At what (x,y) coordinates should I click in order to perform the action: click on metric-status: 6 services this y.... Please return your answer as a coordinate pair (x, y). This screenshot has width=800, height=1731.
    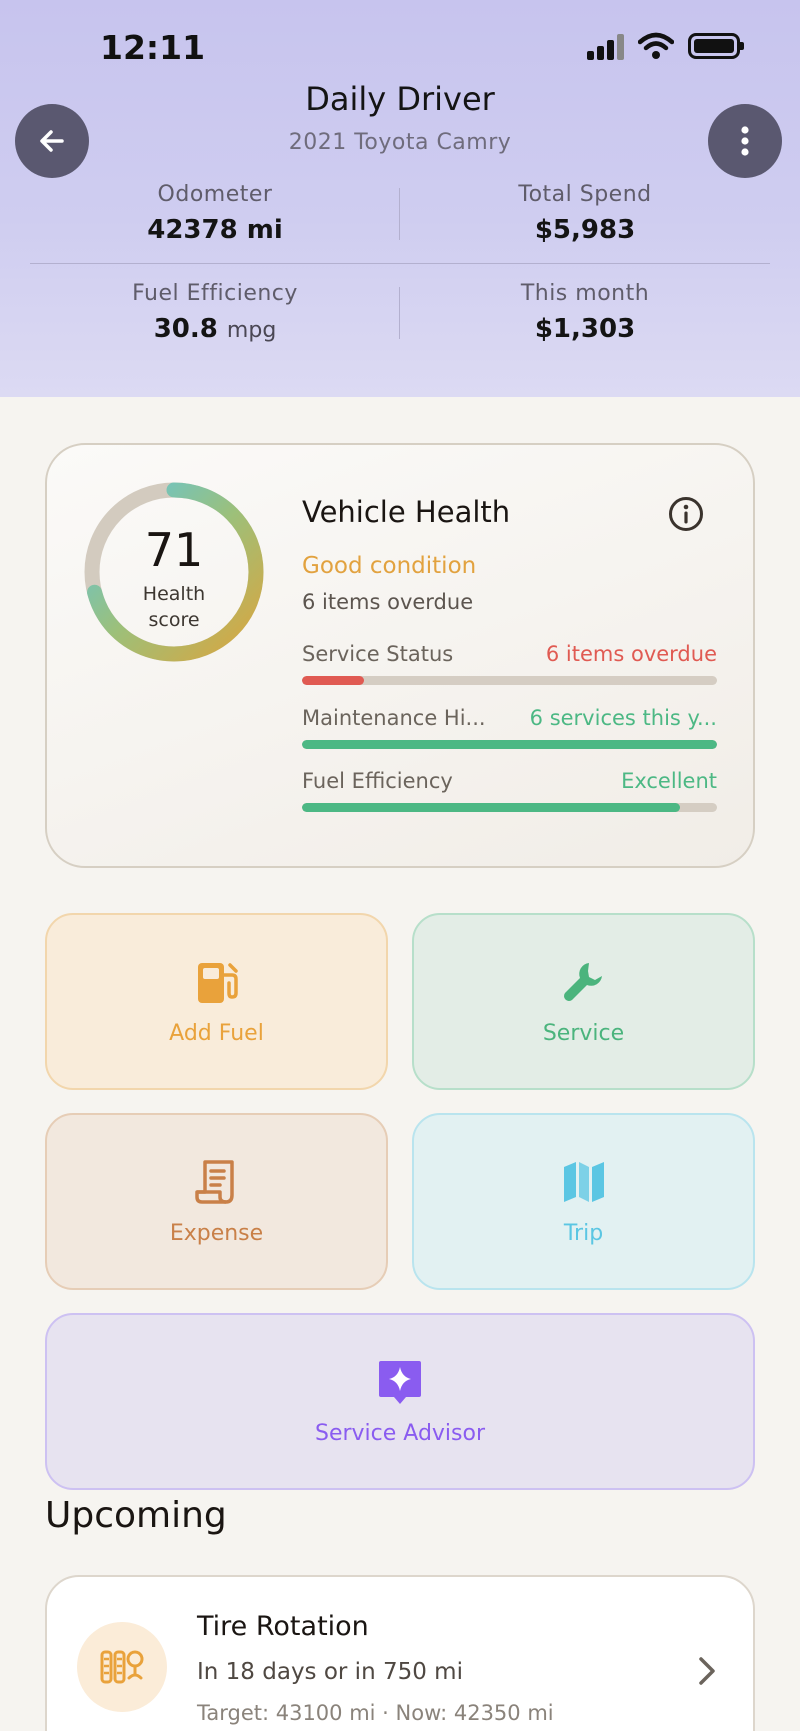
    Looking at the image, I should click on (623, 718).